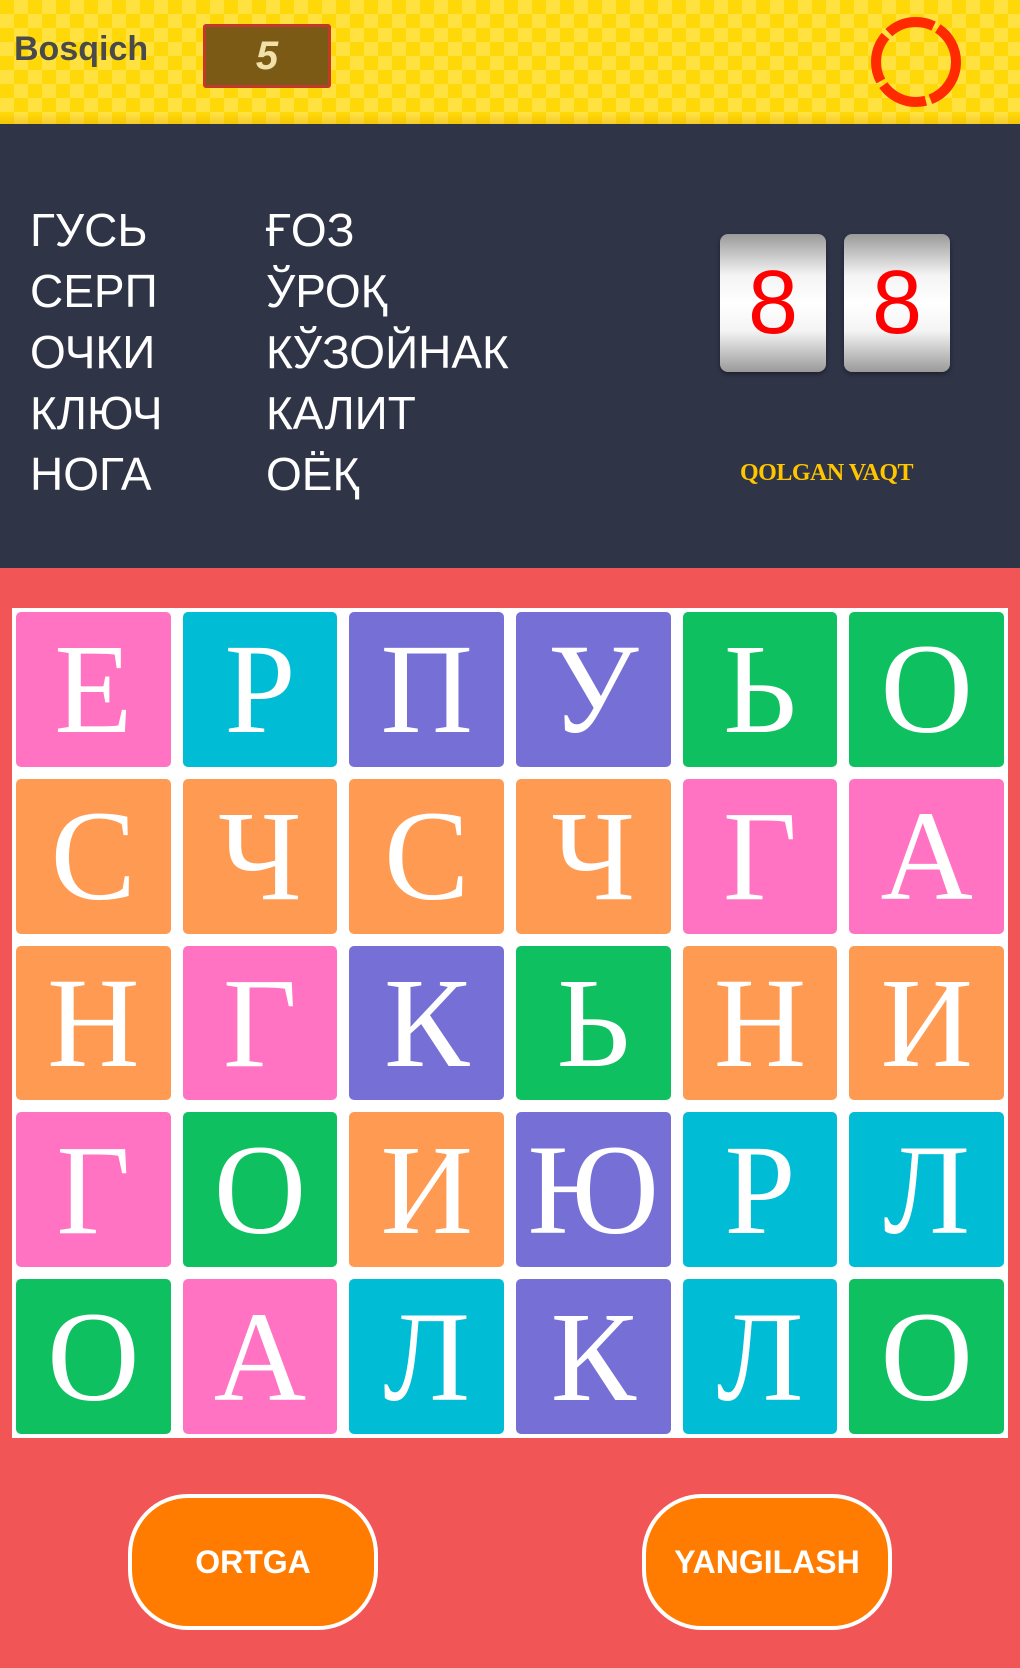 This screenshot has width=1020, height=1668. I want to click on letter-tile: У, so click(593, 689).